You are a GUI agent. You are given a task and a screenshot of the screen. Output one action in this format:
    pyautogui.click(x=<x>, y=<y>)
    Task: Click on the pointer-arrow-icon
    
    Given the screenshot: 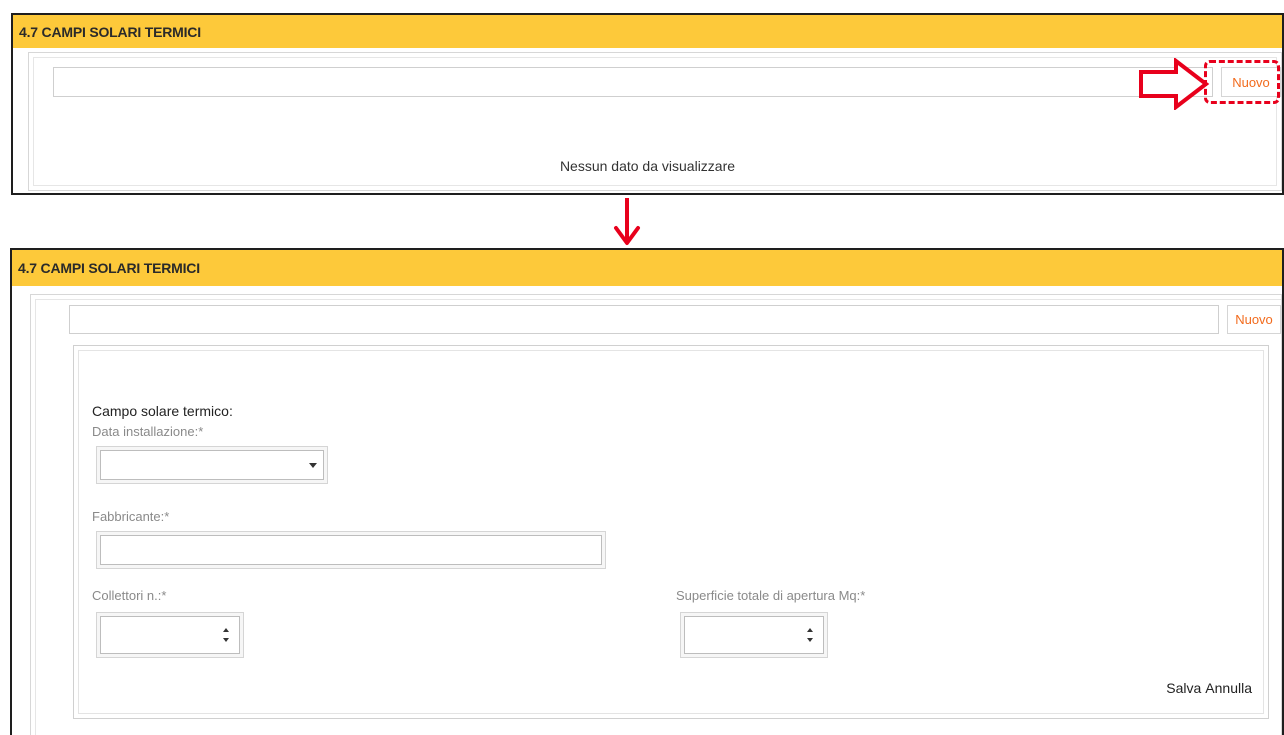 What is the action you would take?
    pyautogui.click(x=1174, y=84)
    